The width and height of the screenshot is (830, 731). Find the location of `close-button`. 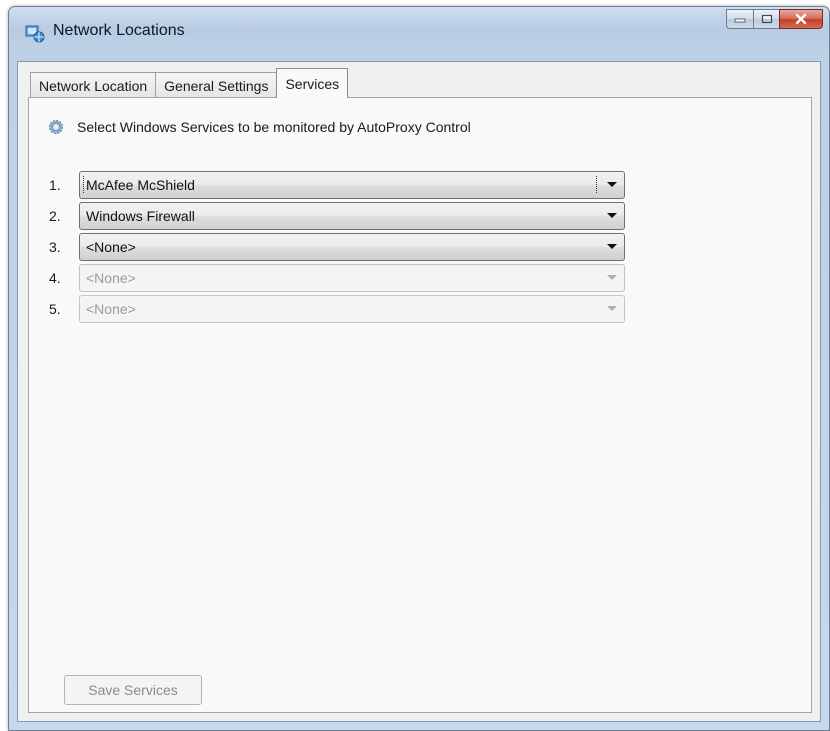

close-button is located at coordinates (801, 19).